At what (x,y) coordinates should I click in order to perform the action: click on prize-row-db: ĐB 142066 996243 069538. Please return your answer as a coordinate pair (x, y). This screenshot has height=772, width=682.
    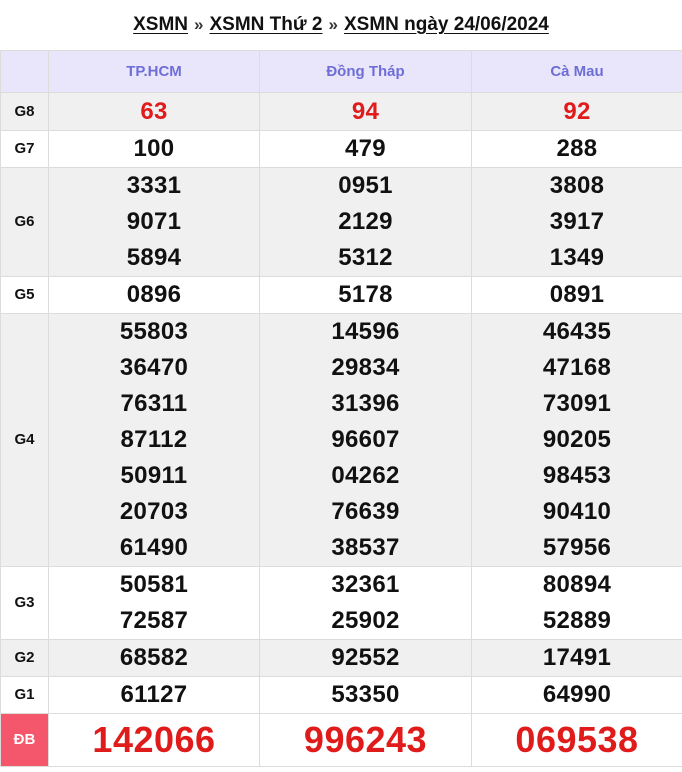
    Looking at the image, I should click on (341, 740).